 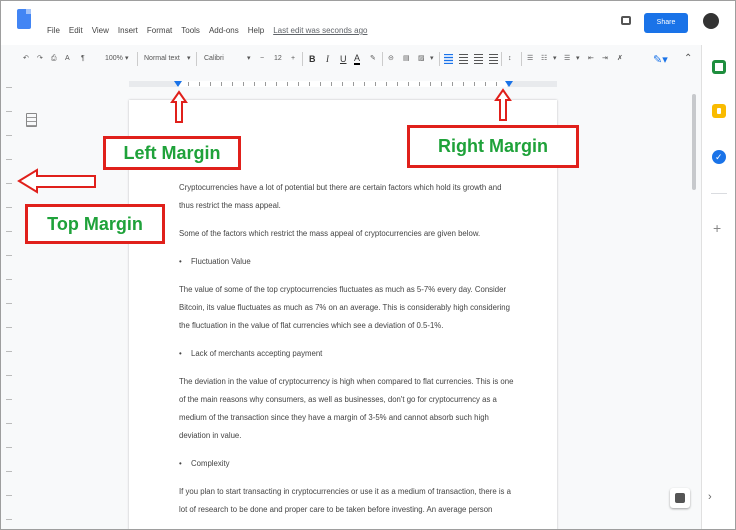 I want to click on image-icon: ▨, so click(x=421, y=59).